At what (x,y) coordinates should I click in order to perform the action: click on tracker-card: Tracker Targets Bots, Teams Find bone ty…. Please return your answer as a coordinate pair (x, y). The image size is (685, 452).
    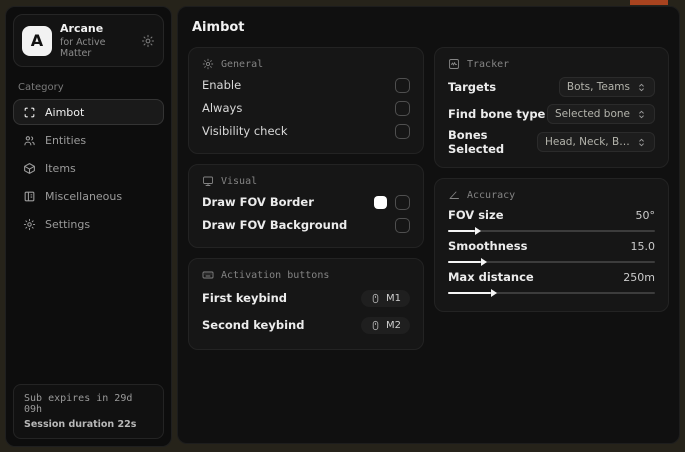
    Looking at the image, I should click on (551, 107).